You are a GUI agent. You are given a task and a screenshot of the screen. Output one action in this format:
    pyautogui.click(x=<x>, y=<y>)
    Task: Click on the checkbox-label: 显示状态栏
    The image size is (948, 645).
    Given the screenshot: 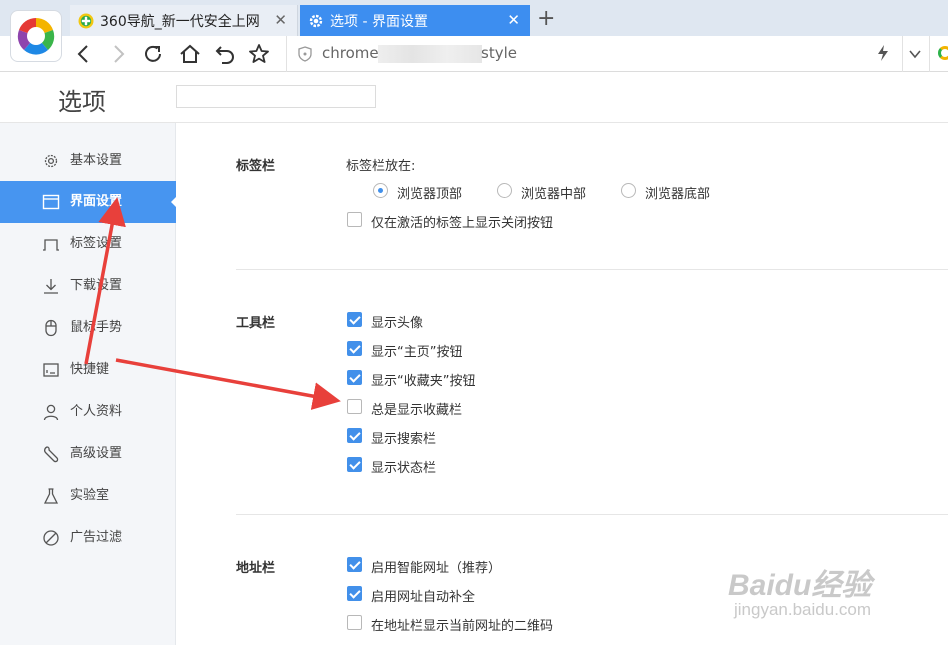 What is the action you would take?
    pyautogui.click(x=404, y=468)
    